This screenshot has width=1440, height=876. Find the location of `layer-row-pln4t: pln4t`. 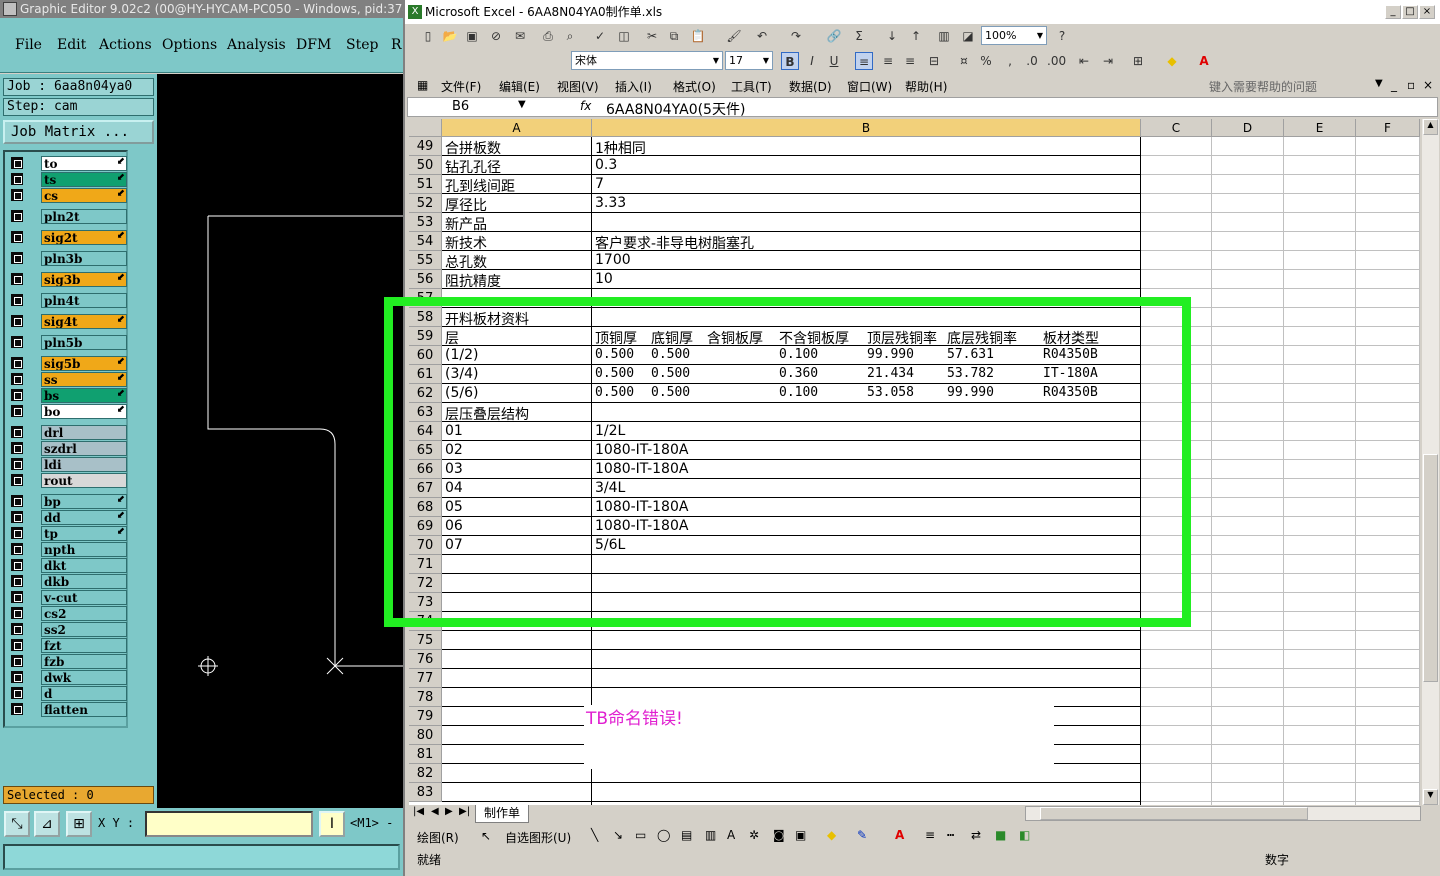

layer-row-pln4t: pln4t is located at coordinates (68, 300).